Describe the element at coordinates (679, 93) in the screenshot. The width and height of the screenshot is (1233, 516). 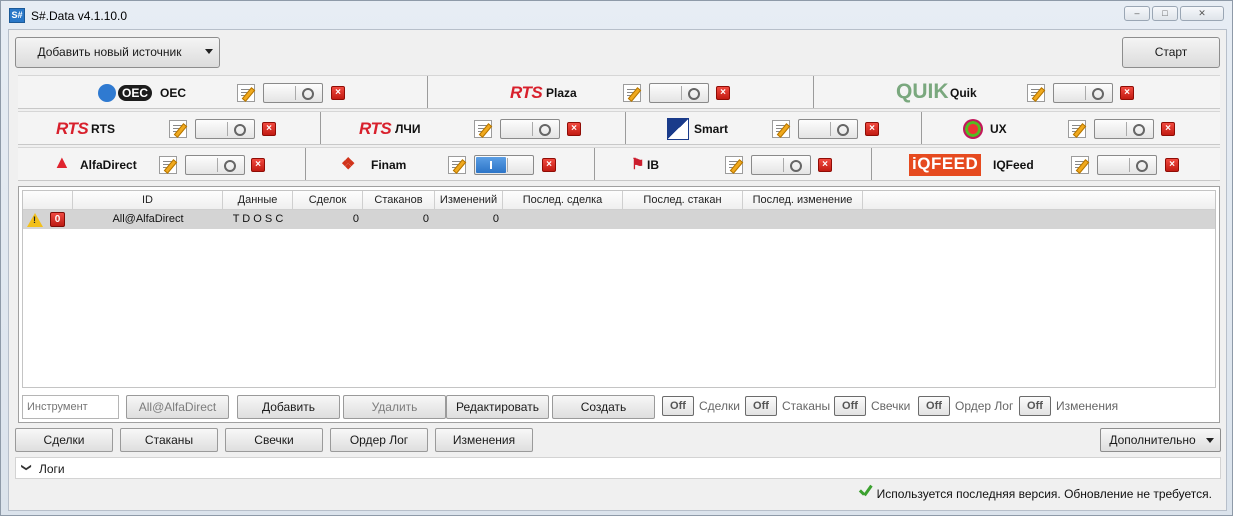
I see `source-toggle-plaza` at that location.